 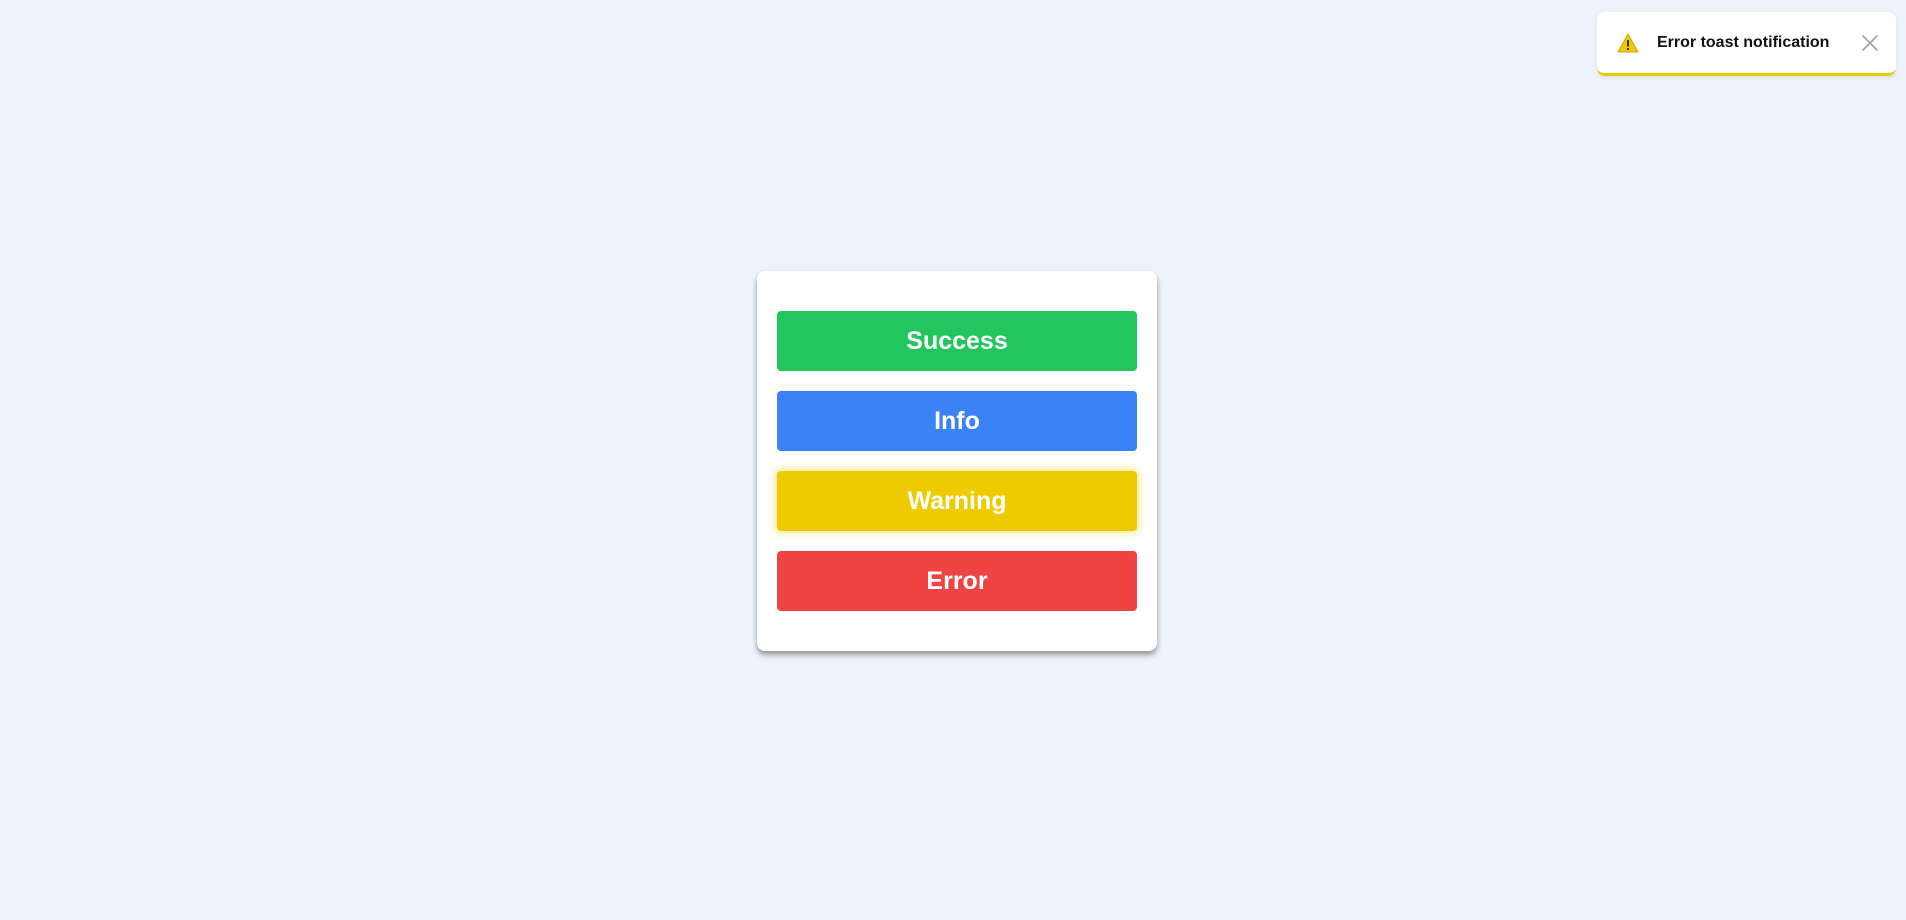 What do you see at coordinates (957, 421) in the screenshot?
I see `info-button: Info` at bounding box center [957, 421].